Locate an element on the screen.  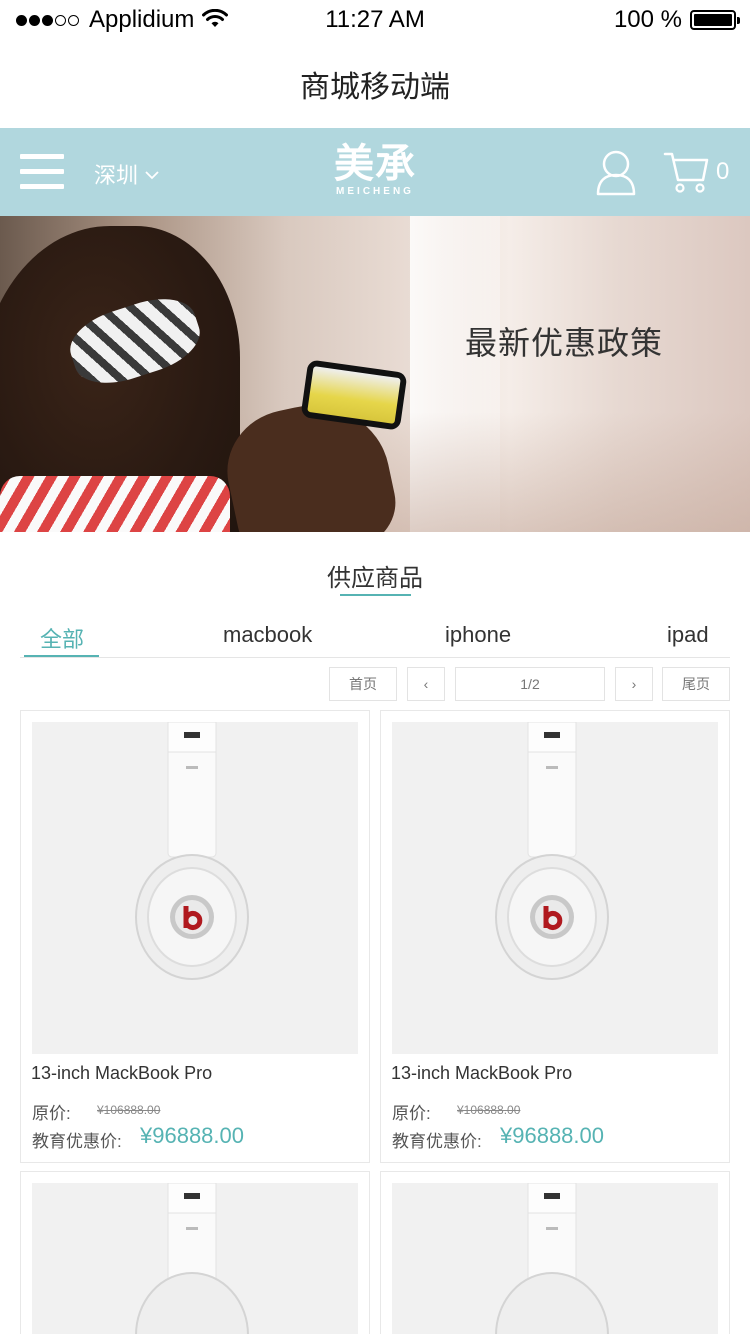
logo-text-cn: 美承 is located at coordinates (375, 164).